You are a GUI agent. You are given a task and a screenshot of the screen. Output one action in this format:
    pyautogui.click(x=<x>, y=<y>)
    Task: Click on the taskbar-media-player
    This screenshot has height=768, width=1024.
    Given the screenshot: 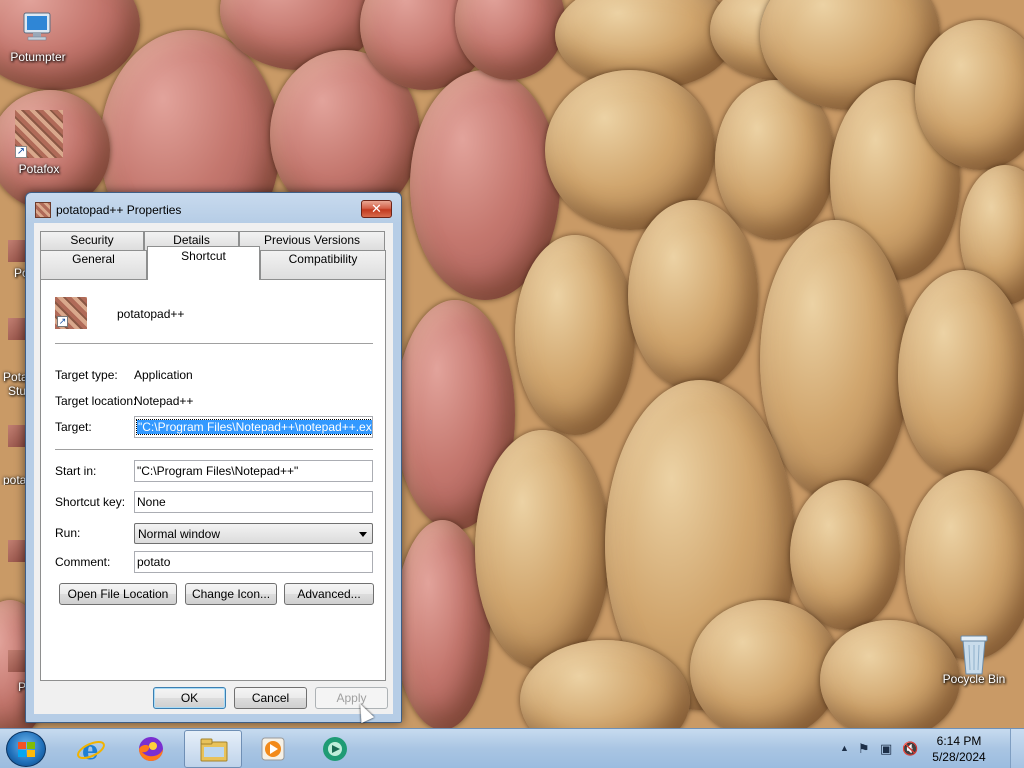 What is the action you would take?
    pyautogui.click(x=273, y=749)
    